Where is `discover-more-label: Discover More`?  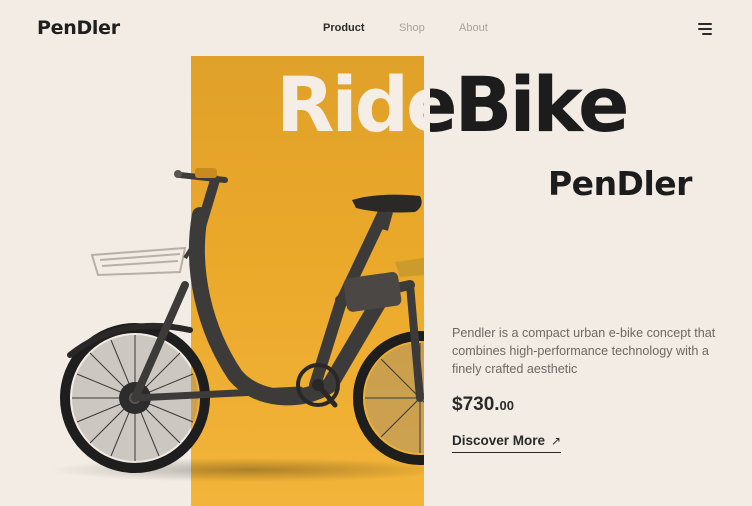
discover-more-label: Discover More is located at coordinates (499, 440).